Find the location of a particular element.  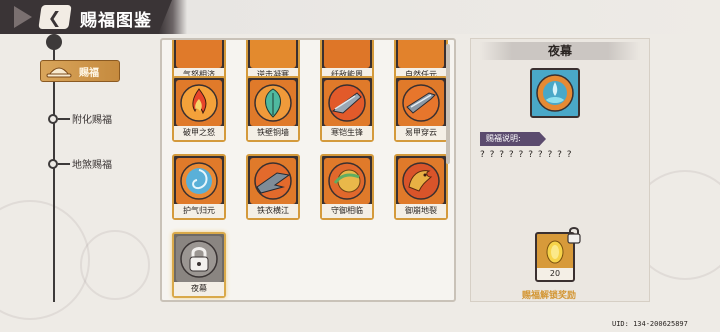

shield-orb-icon is located at coordinates (347, 181).